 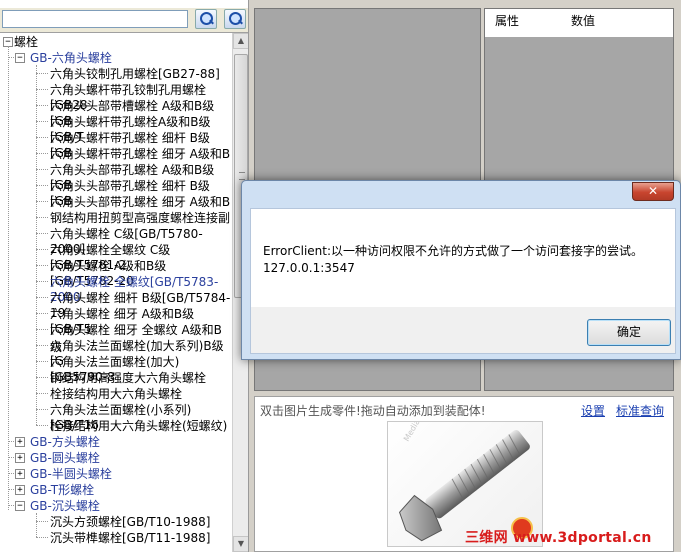 I want to click on settings-link: 设置, so click(x=593, y=410).